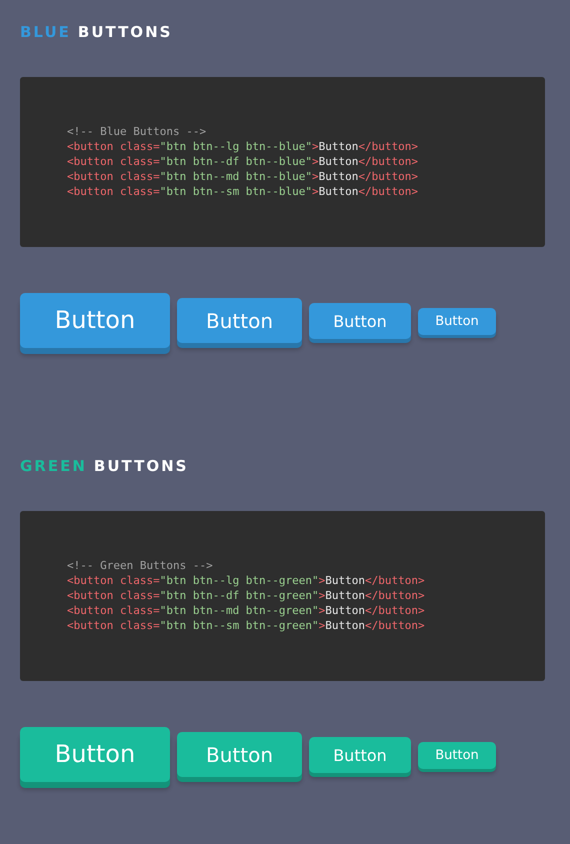 This screenshot has height=844, width=570. What do you see at coordinates (243, 146) in the screenshot?
I see `code-line: <button class="btn btn--lg btn--blue">Button</button>` at bounding box center [243, 146].